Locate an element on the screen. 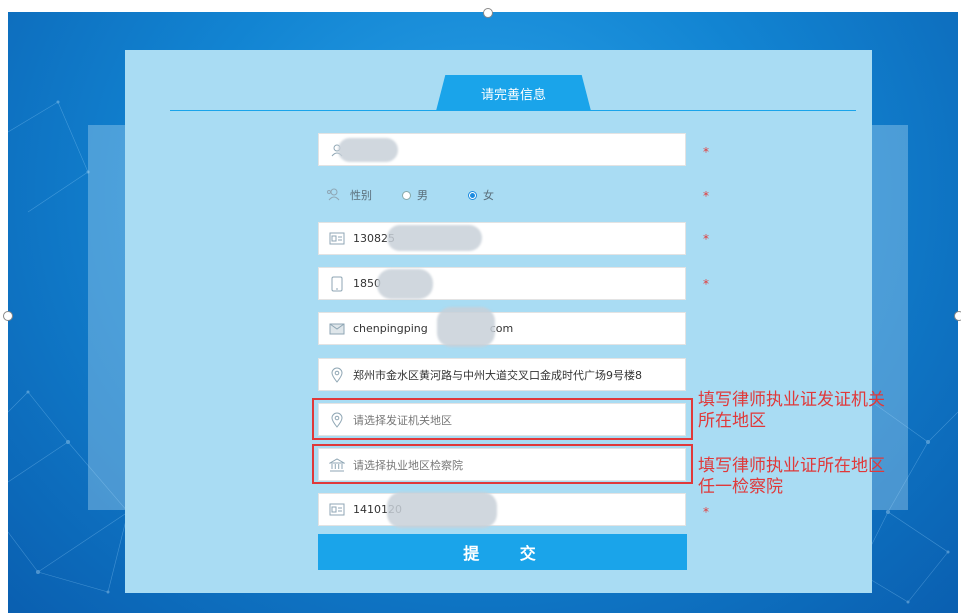 Image resolution: width=961 pixels, height=613 pixels. phone-field: 1850 is located at coordinates (502, 283).